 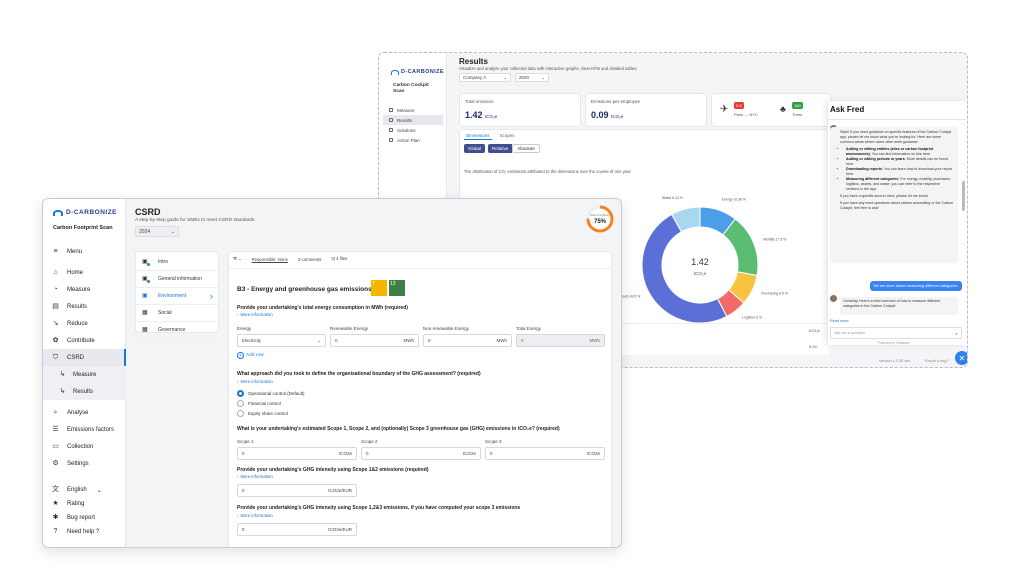 I want to click on section-intro: ▣ Intro, so click(x=177, y=262).